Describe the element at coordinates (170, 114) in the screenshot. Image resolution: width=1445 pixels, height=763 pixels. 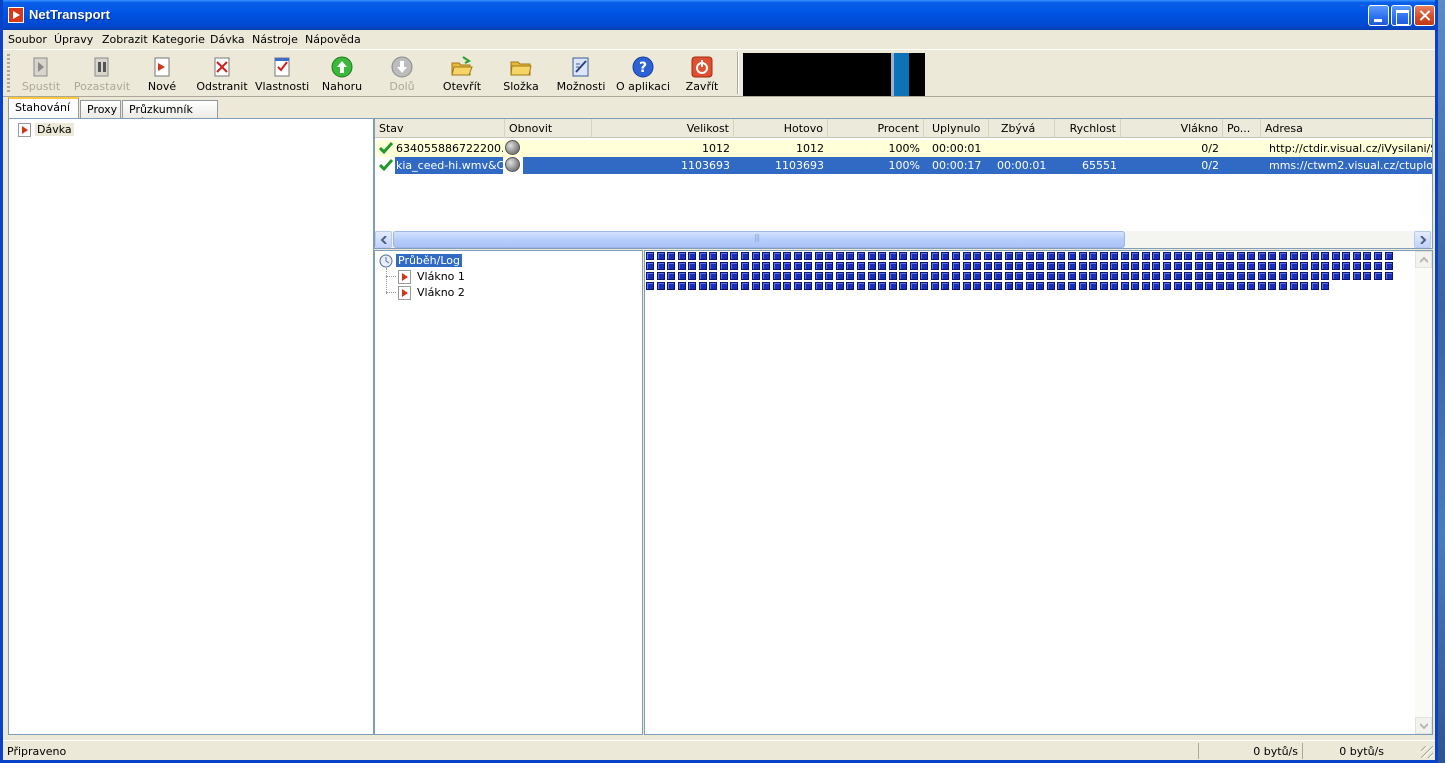
I see `tab-site-explorer: Průzkumník míst` at that location.